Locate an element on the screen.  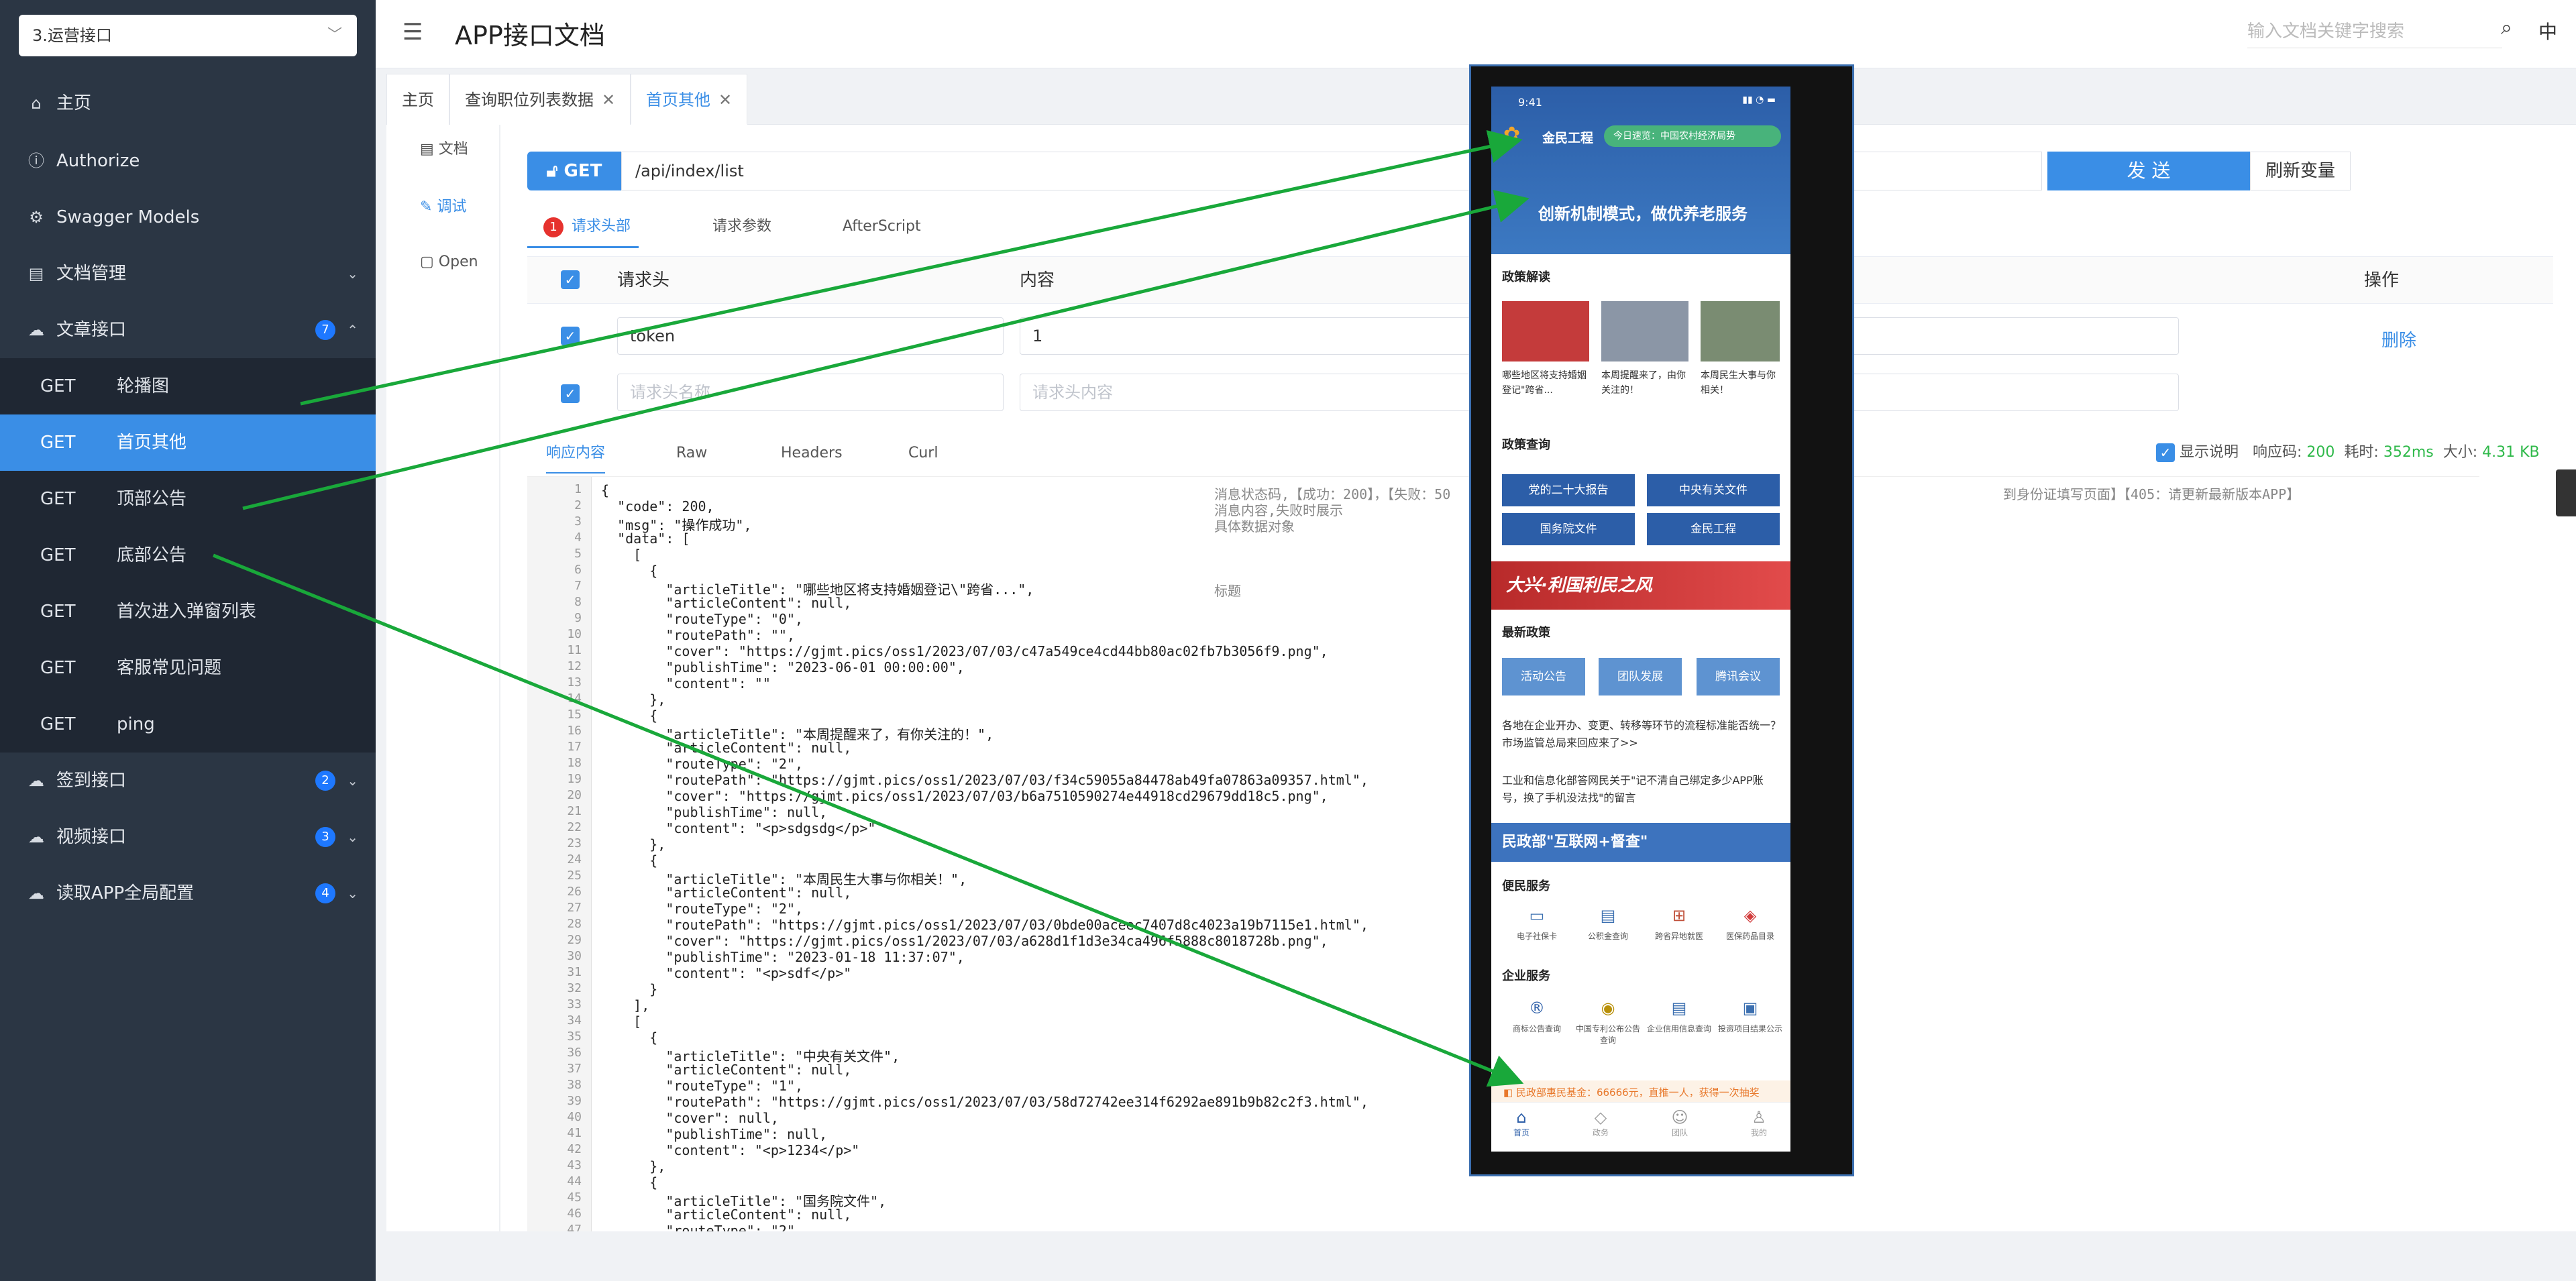
line-number: 10 is located at coordinates (574, 634).